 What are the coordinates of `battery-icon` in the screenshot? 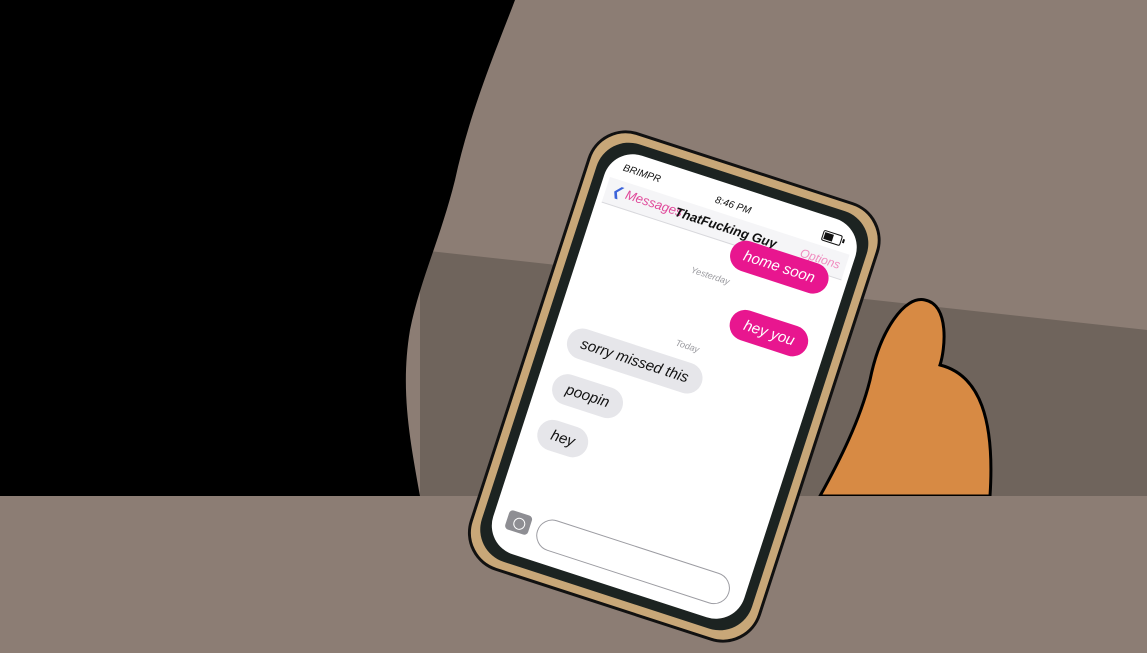 It's located at (832, 238).